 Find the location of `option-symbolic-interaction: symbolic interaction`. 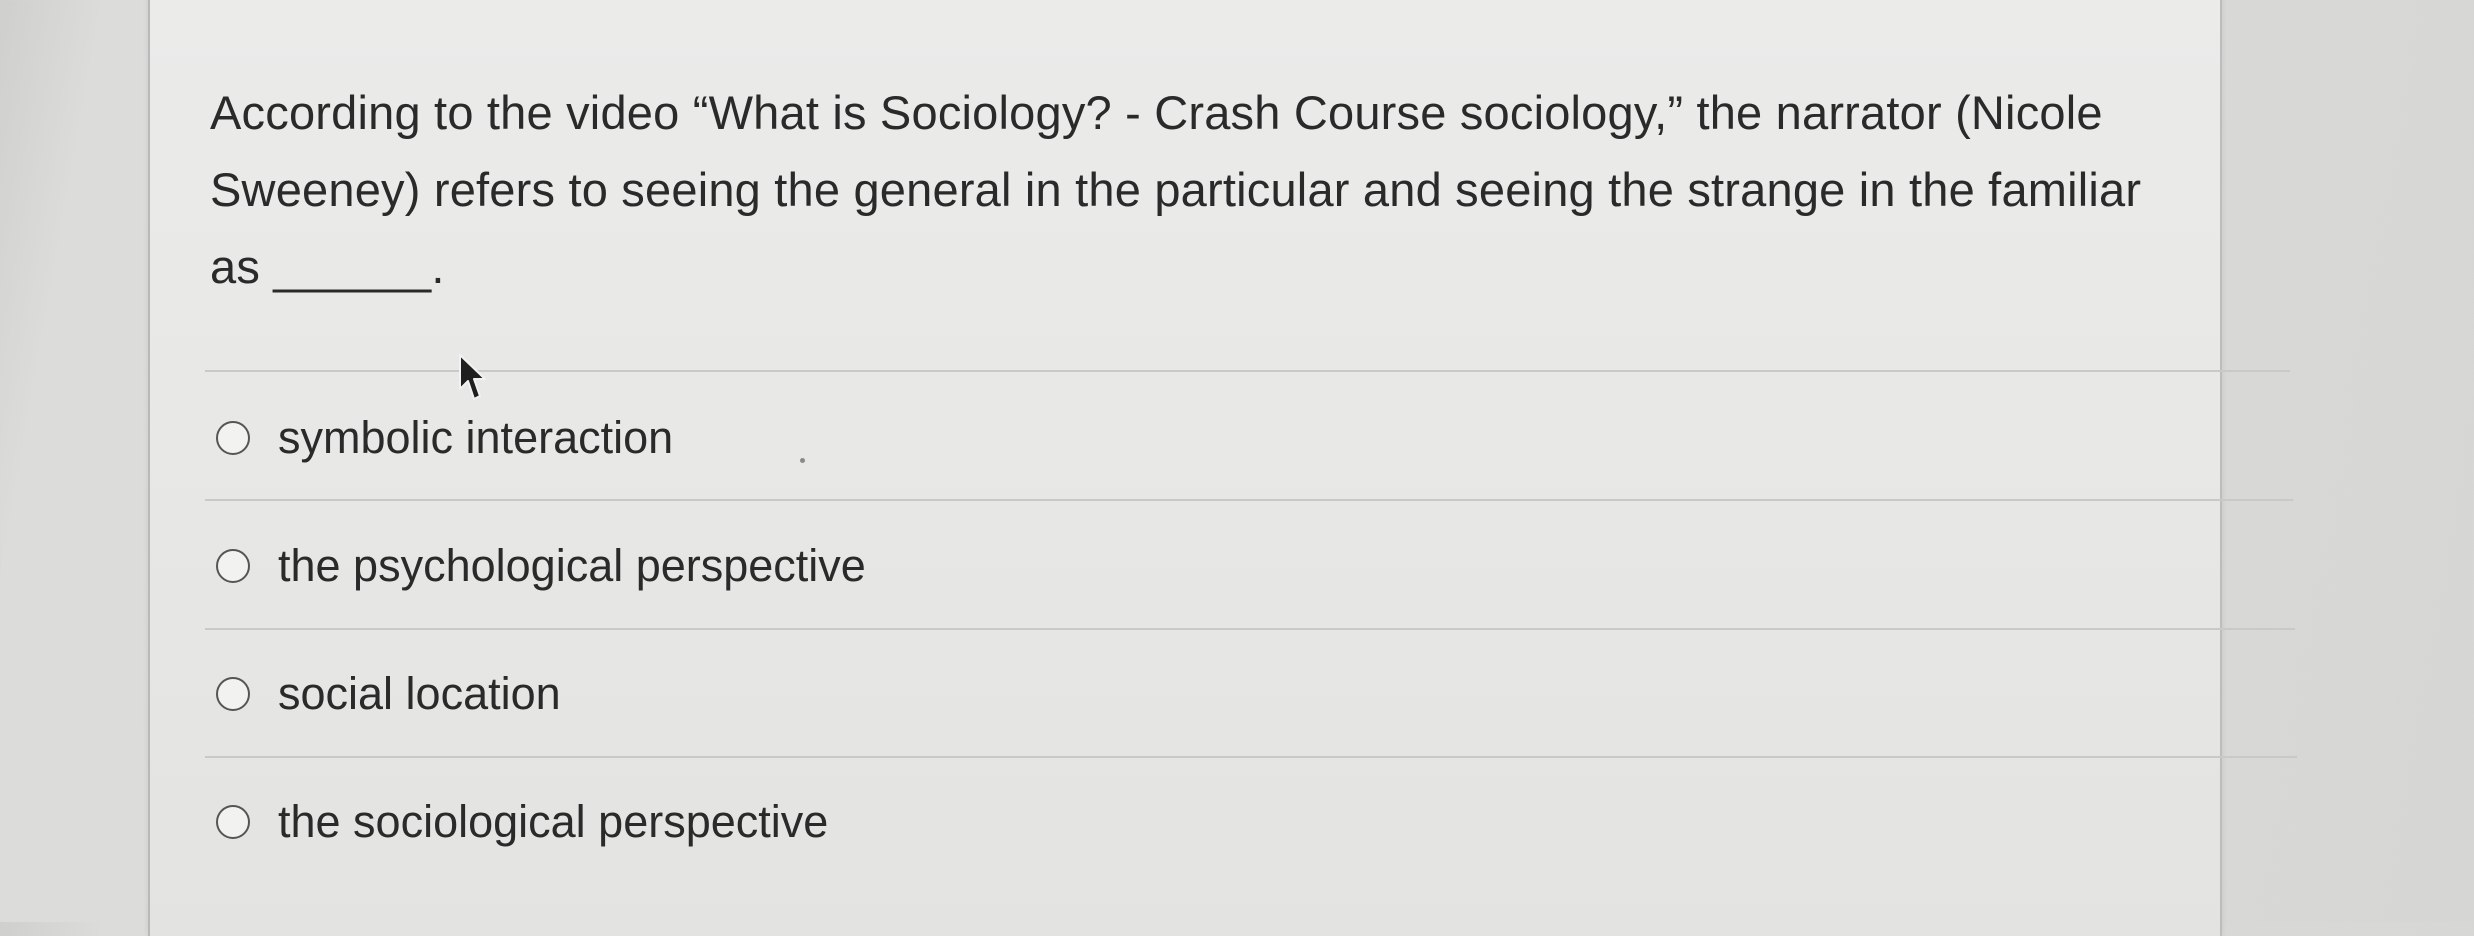

option-symbolic-interaction: symbolic interaction is located at coordinates (444, 438).